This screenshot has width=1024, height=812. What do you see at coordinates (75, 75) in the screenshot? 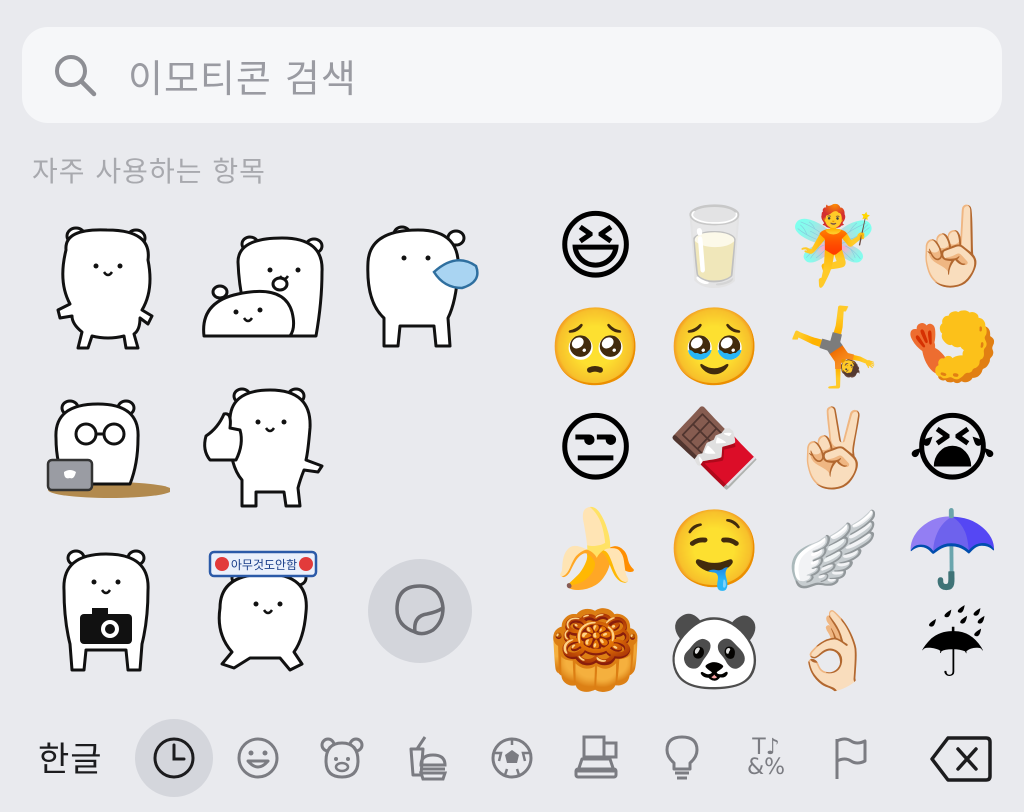
I see `search-icon` at bounding box center [75, 75].